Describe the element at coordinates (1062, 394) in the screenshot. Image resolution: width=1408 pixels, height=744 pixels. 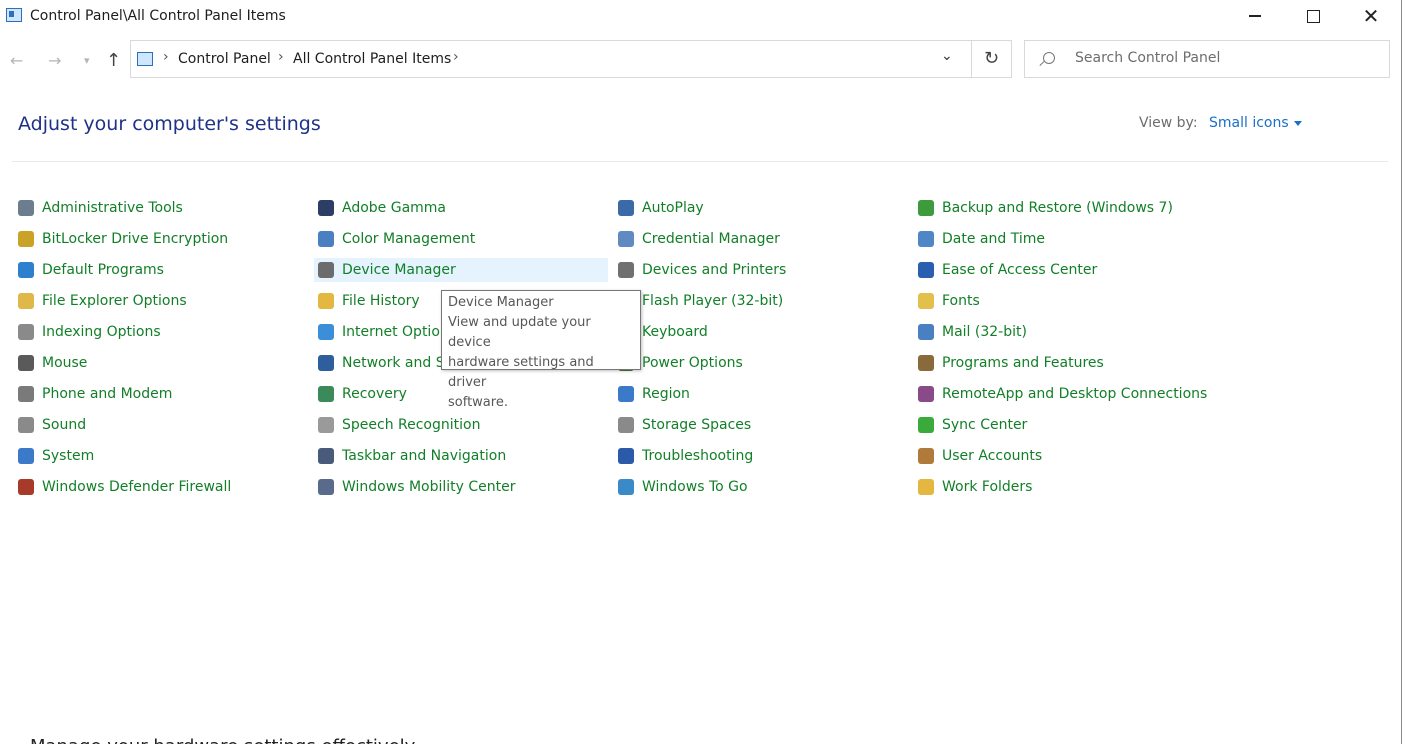
I see `control-panel-item-remoteapp-and-desktop-connections: RemoteApp and Desktop Connections` at that location.